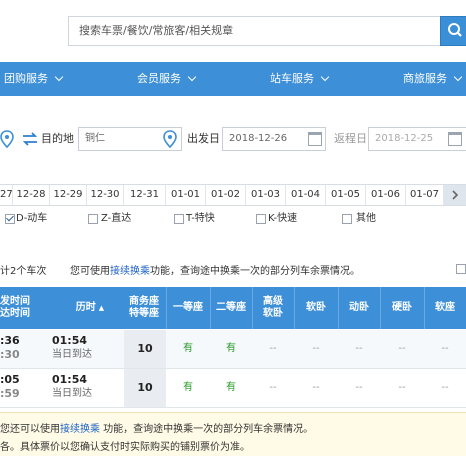 This screenshot has height=470, width=466. I want to click on filter-label: K-快速, so click(283, 218).